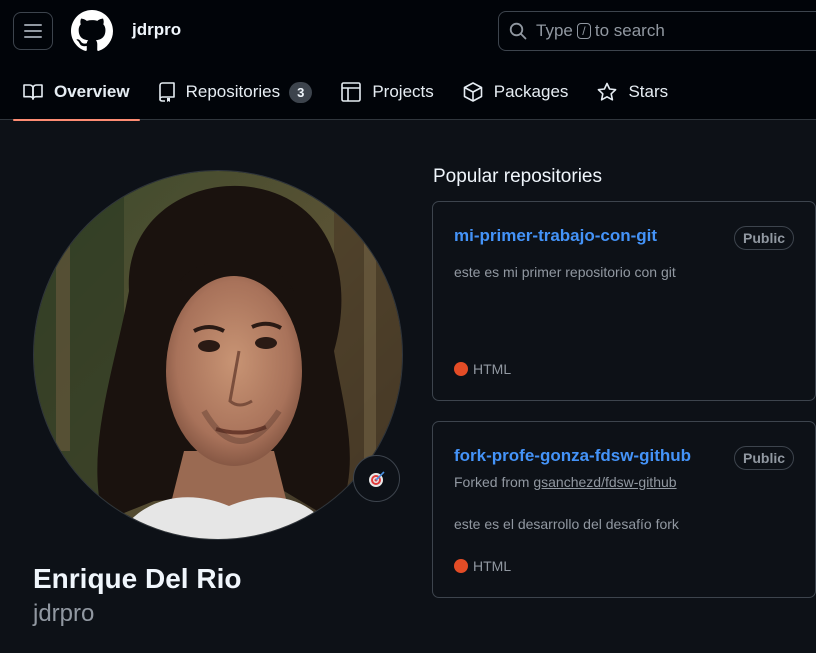 Image resolution: width=816 pixels, height=653 pixels. What do you see at coordinates (137, 578) in the screenshot?
I see `profile-full-name: Enrique Del Rio` at bounding box center [137, 578].